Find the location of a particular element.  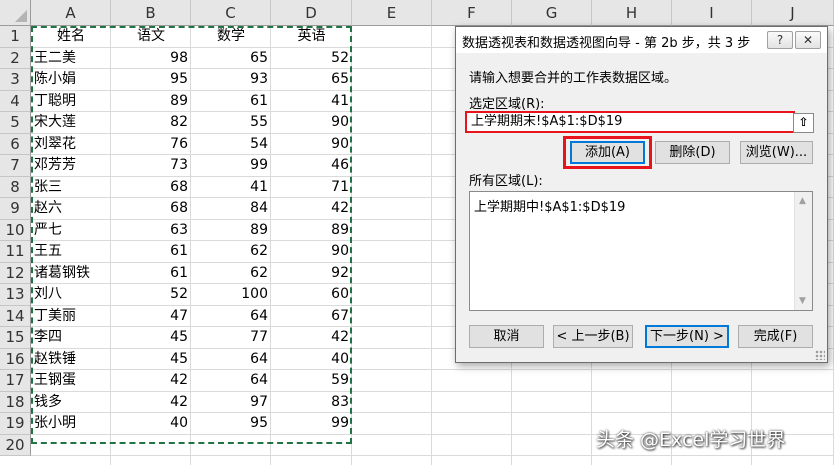

score-cell: 97 is located at coordinates (231, 402).